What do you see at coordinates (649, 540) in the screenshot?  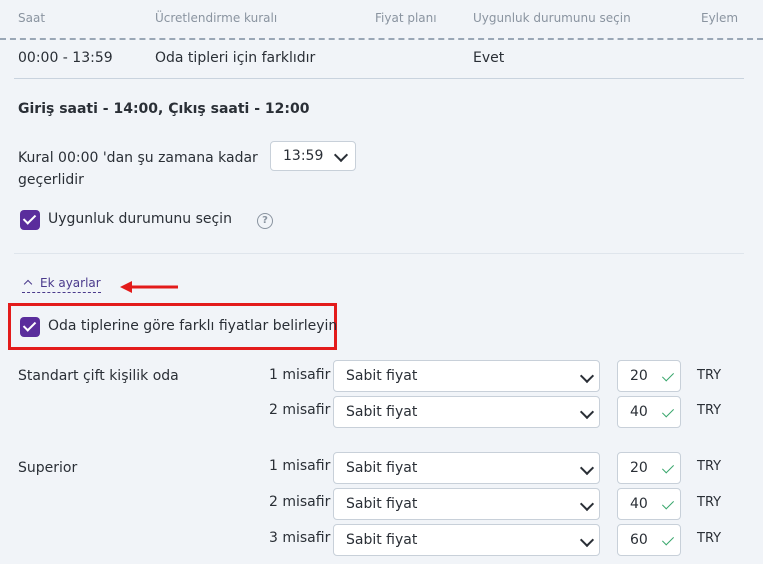 I see `amount-input: 60` at bounding box center [649, 540].